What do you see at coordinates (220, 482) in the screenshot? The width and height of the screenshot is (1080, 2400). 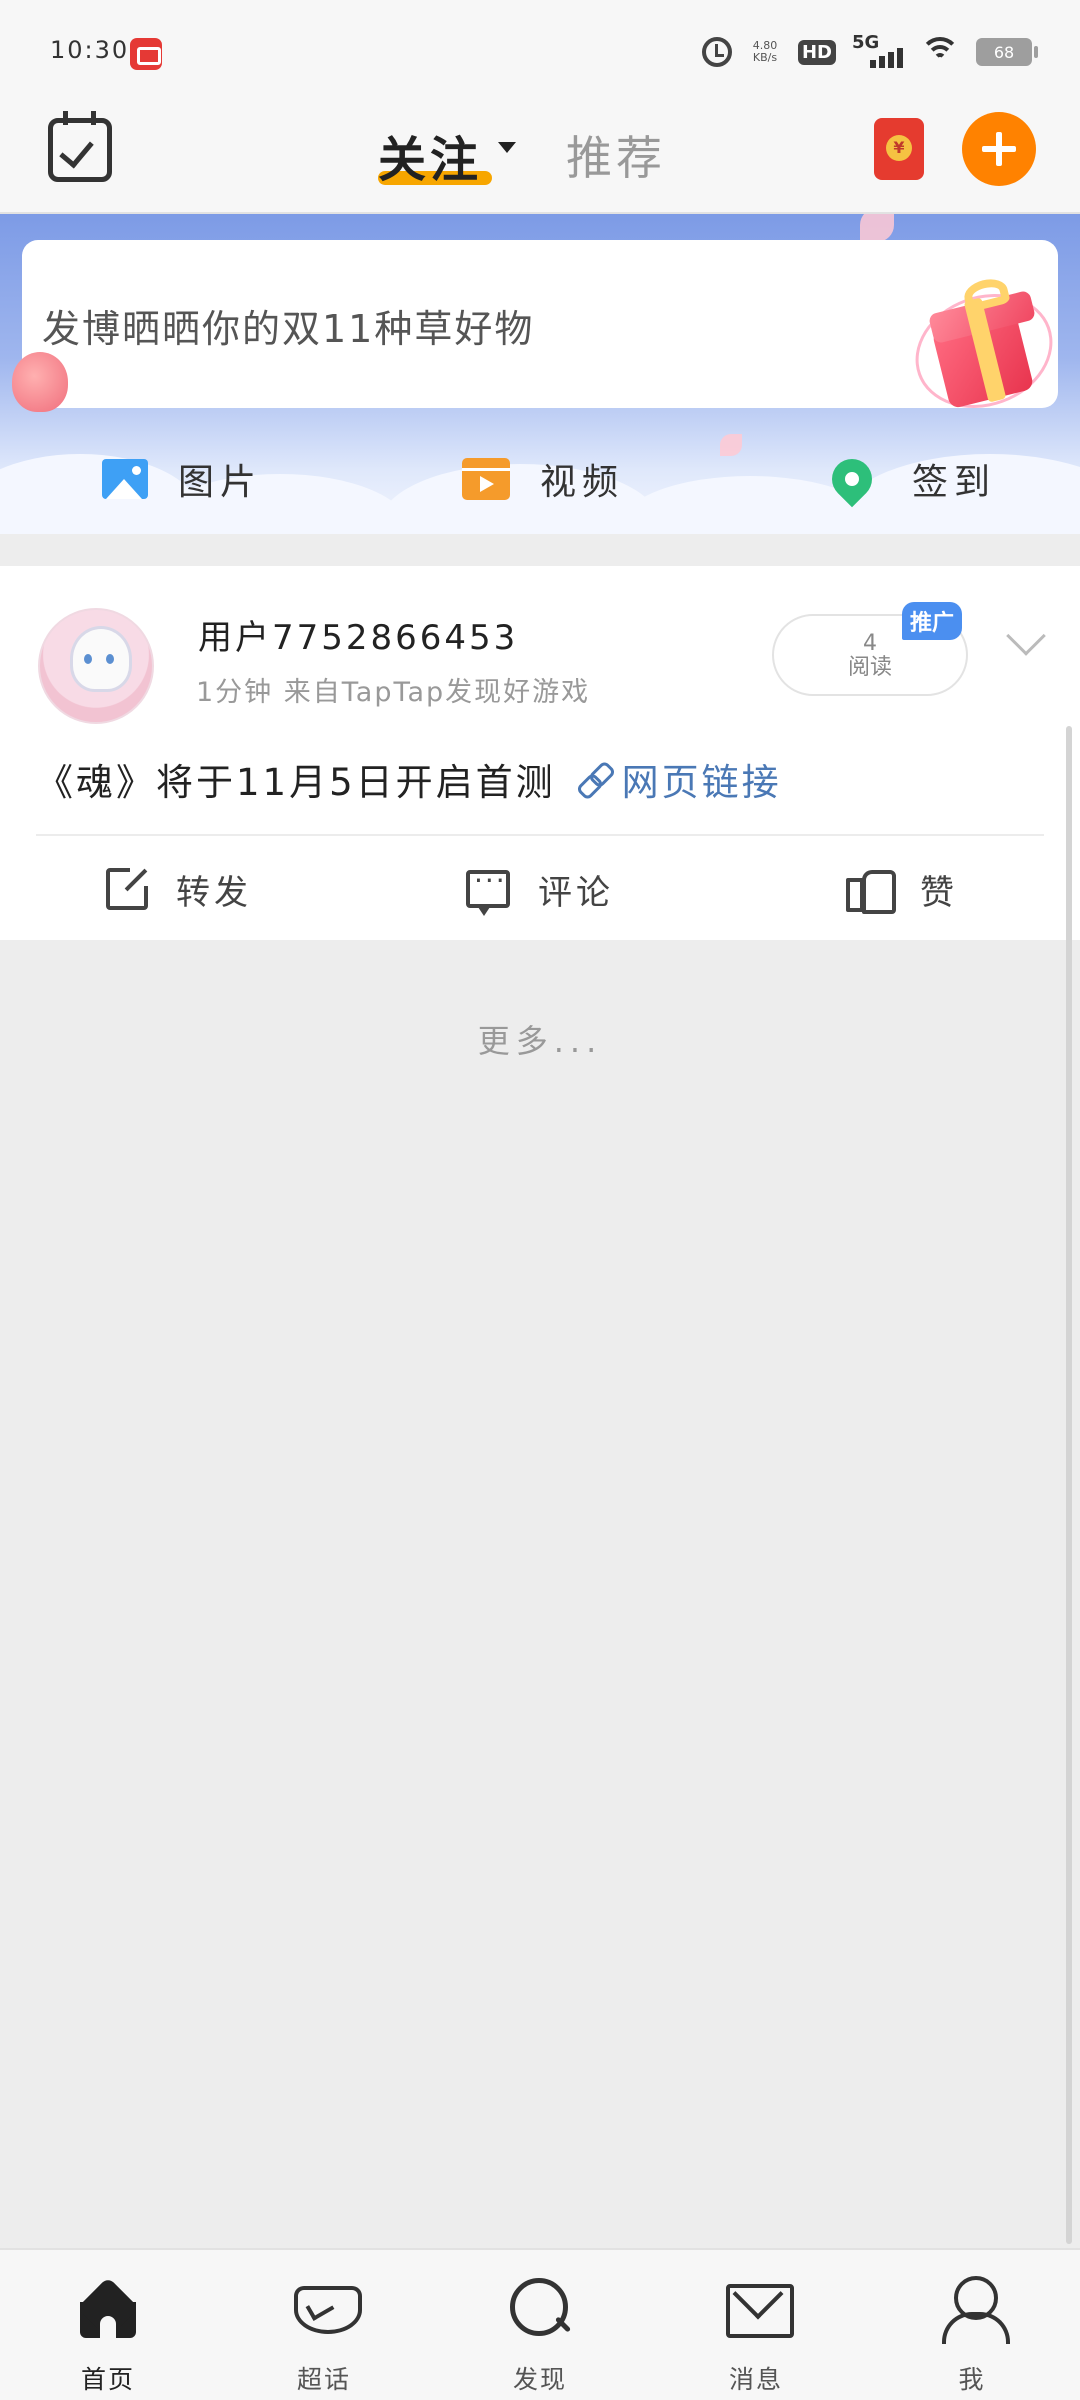 I see `compose-image-label: 图片` at bounding box center [220, 482].